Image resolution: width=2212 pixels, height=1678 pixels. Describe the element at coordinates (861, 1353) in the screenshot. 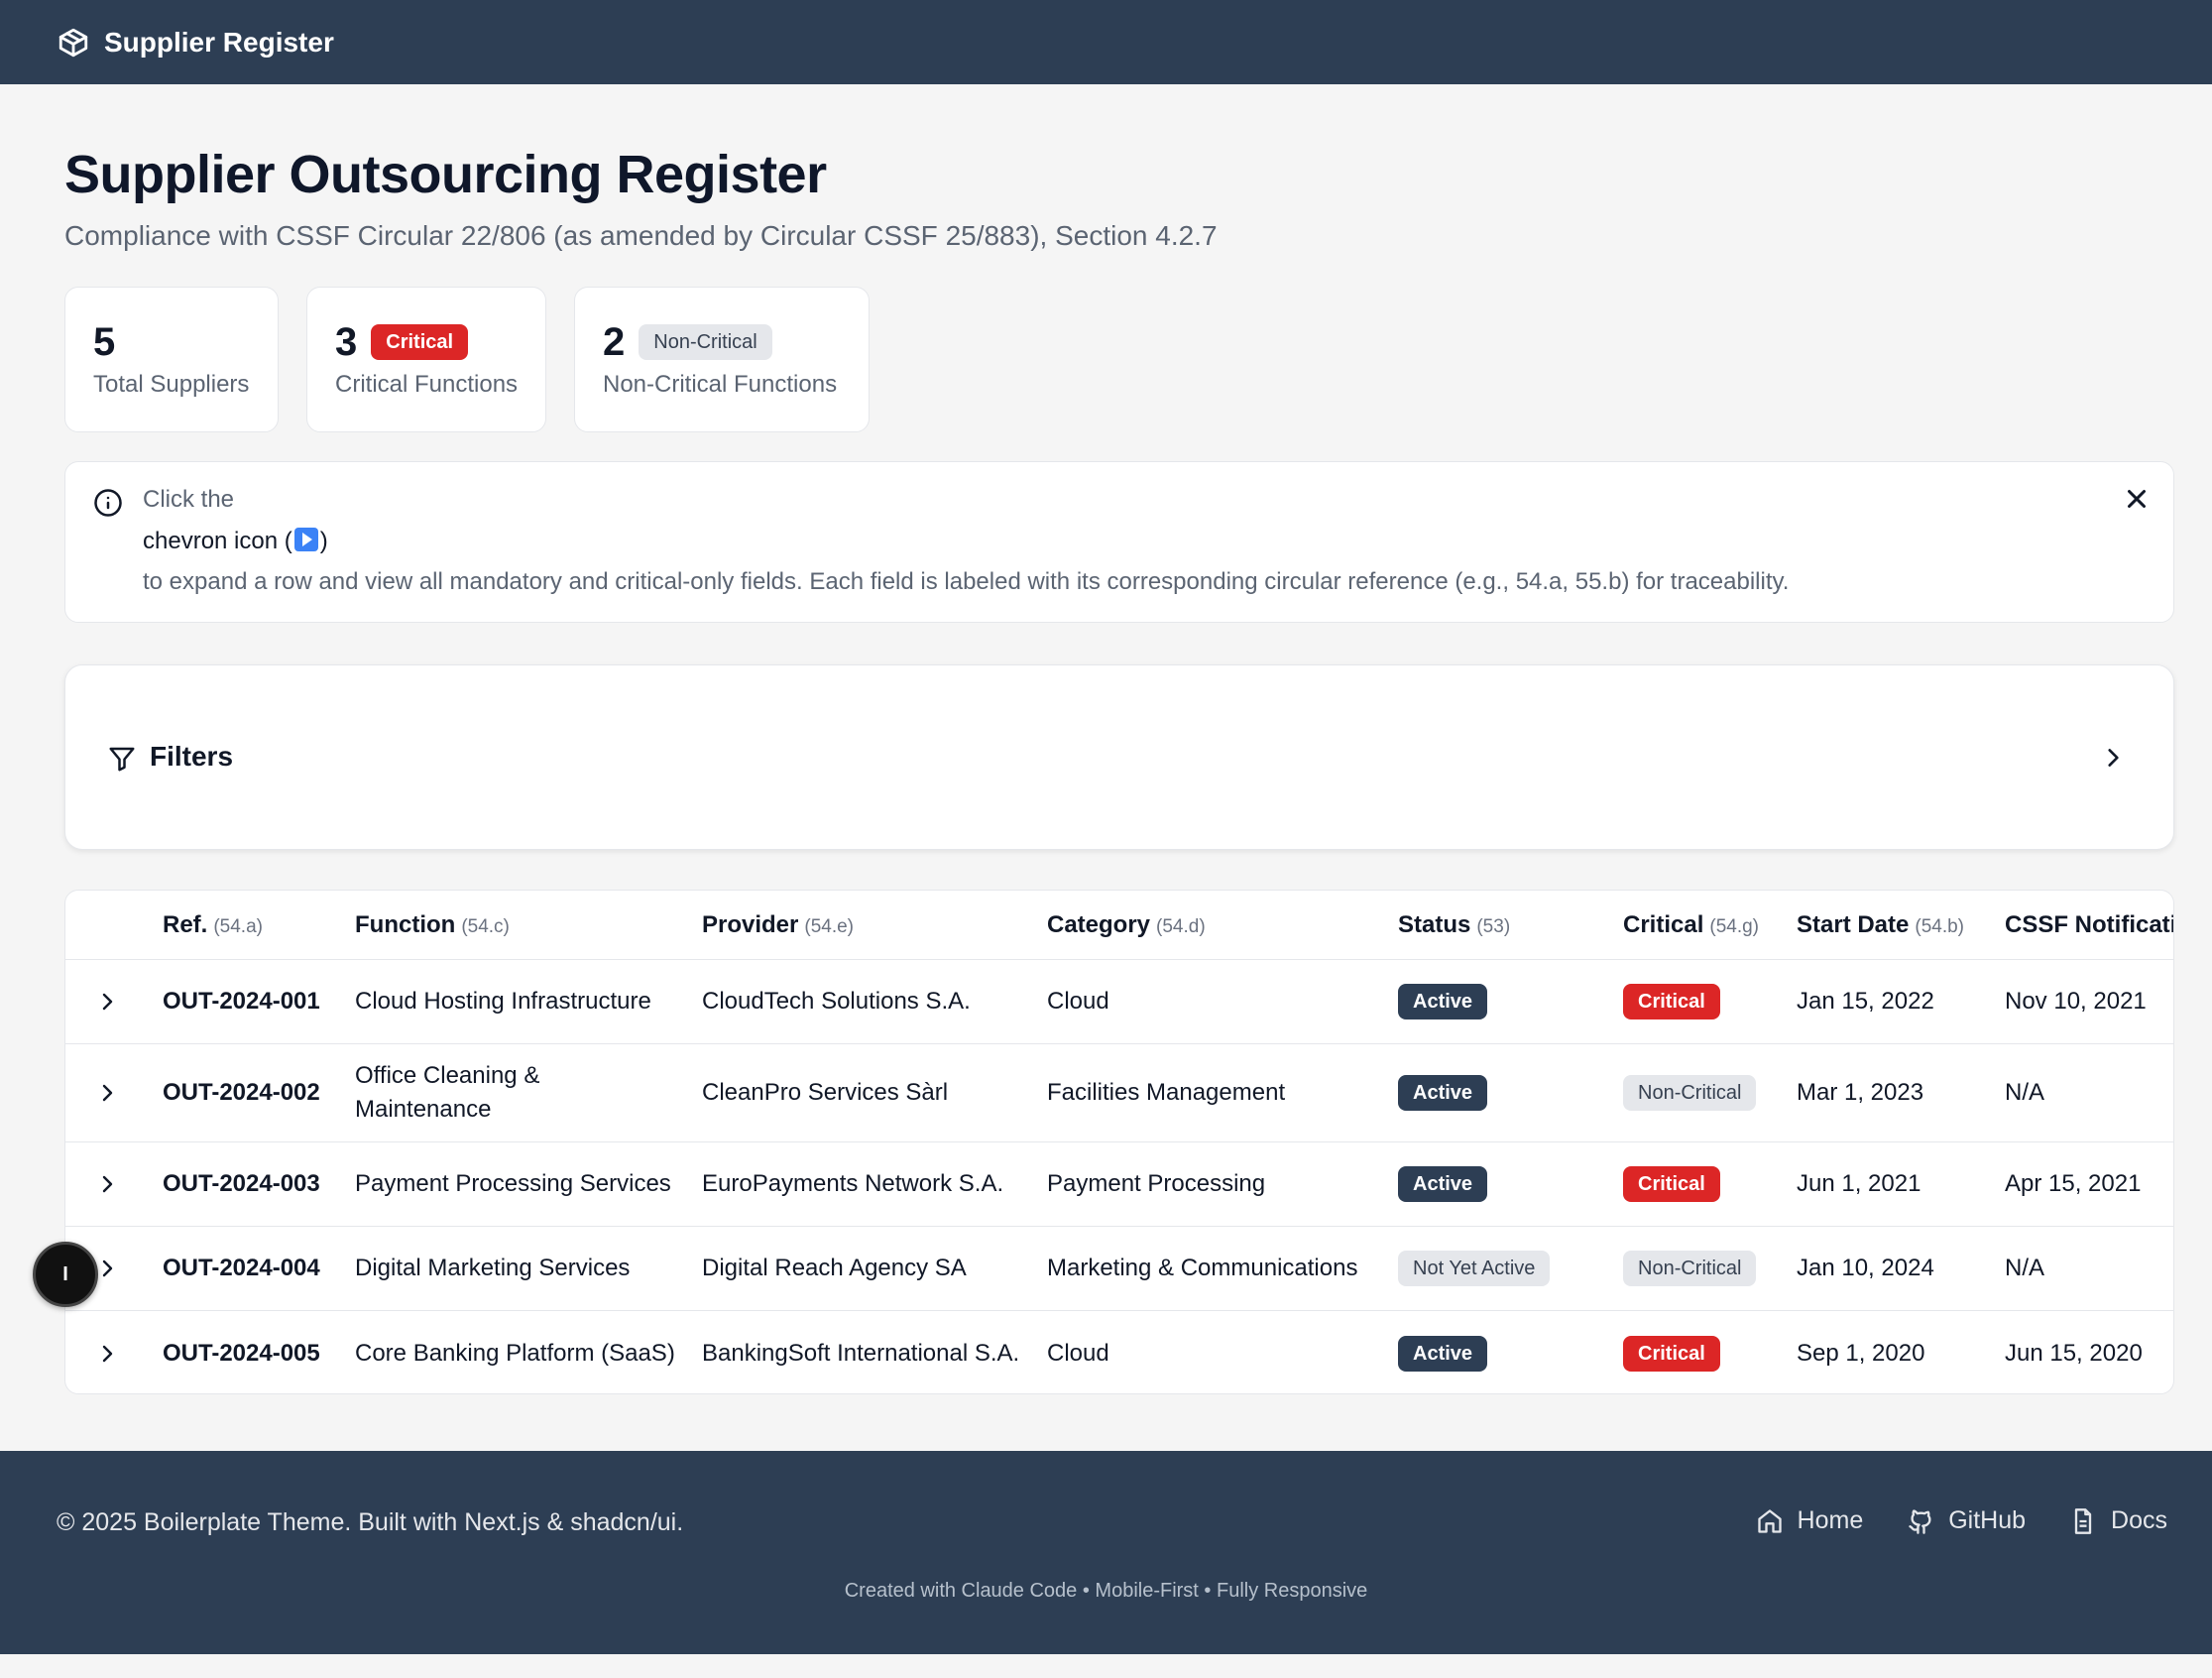

I see `cell-provider: BankingSoft International S.A.` at that location.